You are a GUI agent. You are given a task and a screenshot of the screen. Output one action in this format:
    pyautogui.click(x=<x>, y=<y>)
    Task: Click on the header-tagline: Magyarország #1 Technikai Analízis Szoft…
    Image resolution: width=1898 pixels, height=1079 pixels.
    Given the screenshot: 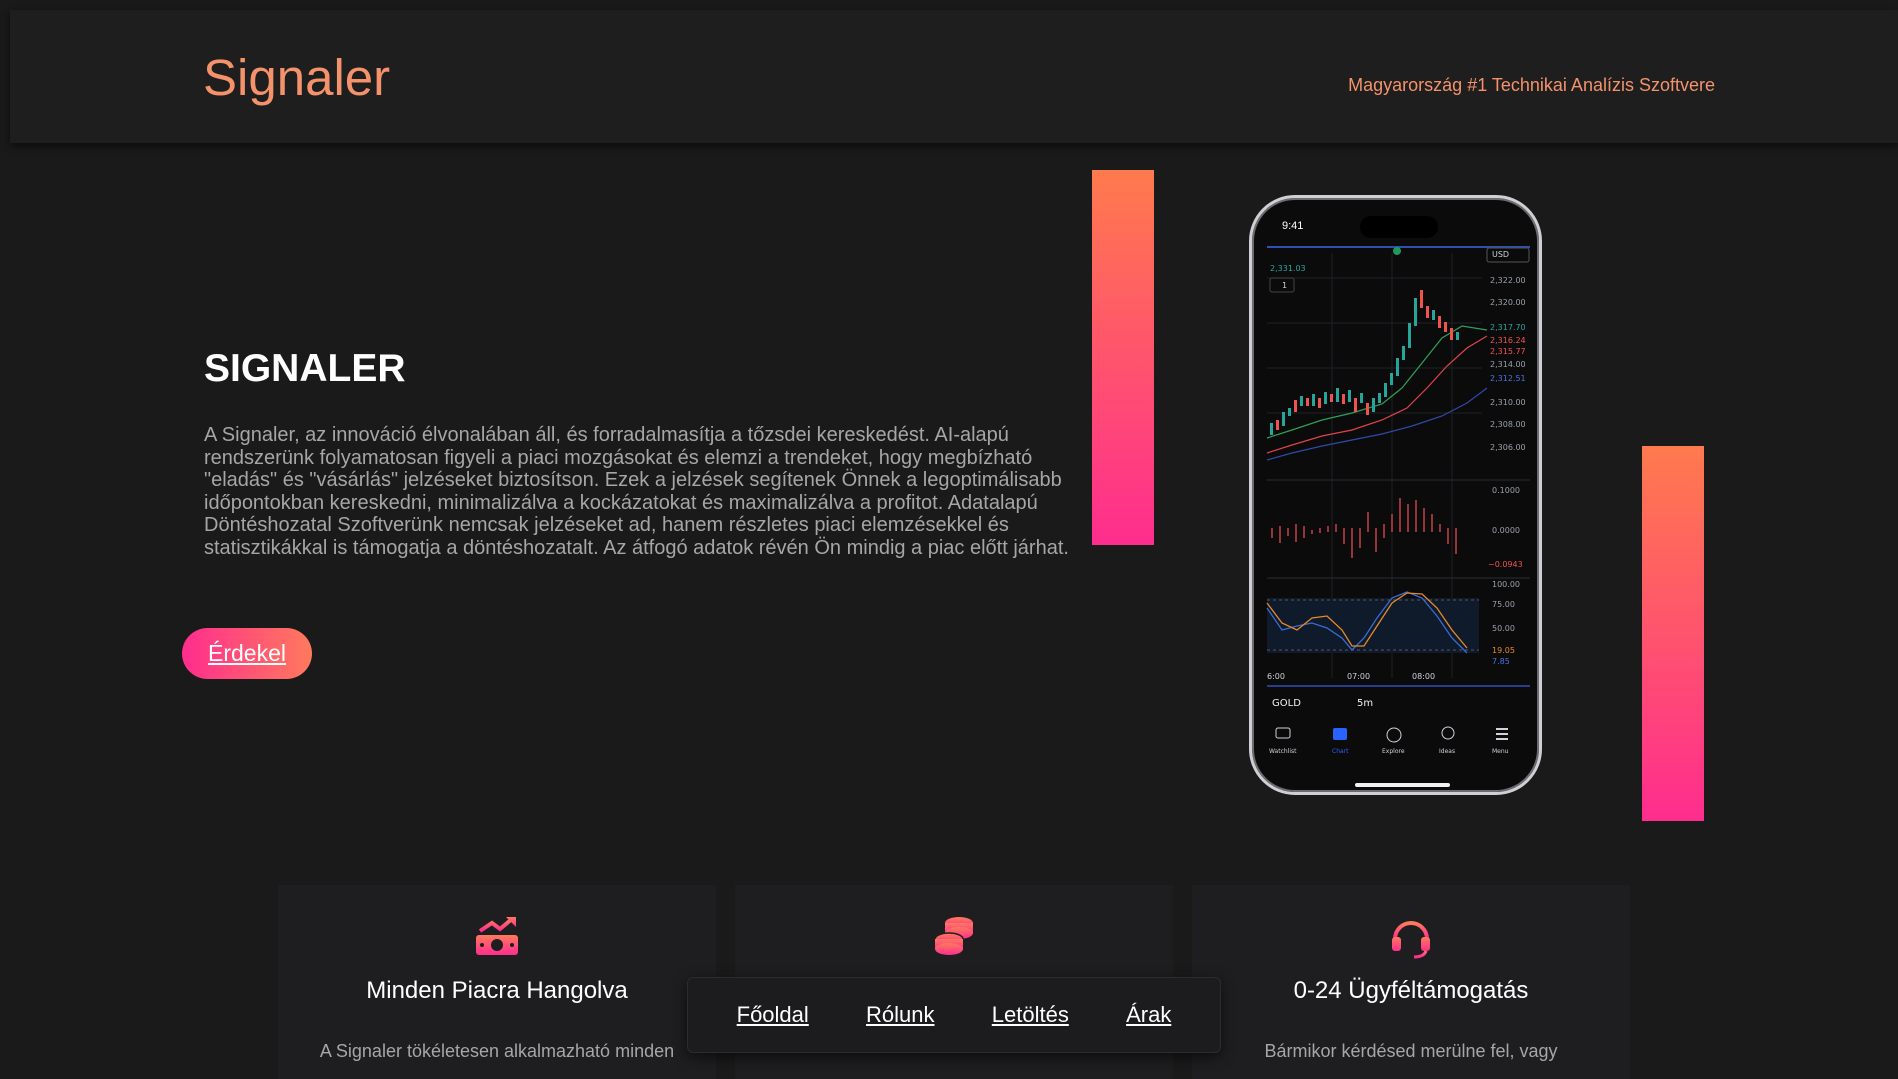 What is the action you would take?
    pyautogui.click(x=1531, y=85)
    